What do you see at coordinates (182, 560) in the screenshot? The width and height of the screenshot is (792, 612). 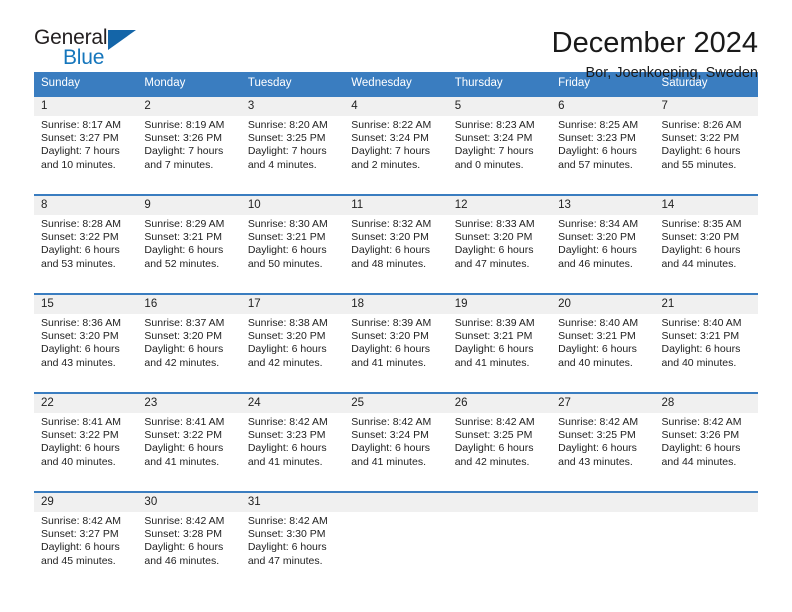 I see `daylight-line2-text: and 46 minutes.` at bounding box center [182, 560].